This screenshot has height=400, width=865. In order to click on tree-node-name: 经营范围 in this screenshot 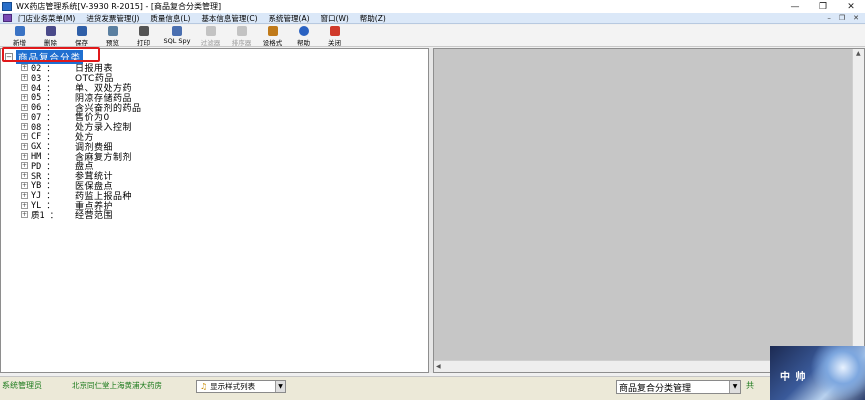, I will do `click(94, 216)`.